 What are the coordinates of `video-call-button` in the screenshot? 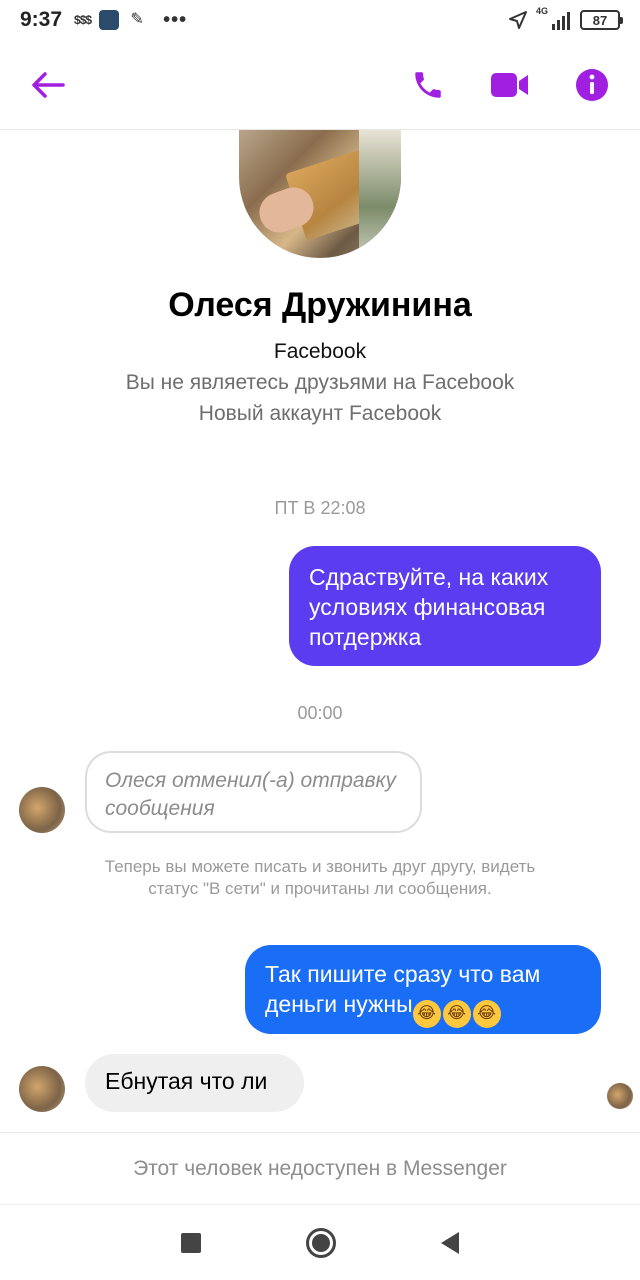 It's located at (510, 85).